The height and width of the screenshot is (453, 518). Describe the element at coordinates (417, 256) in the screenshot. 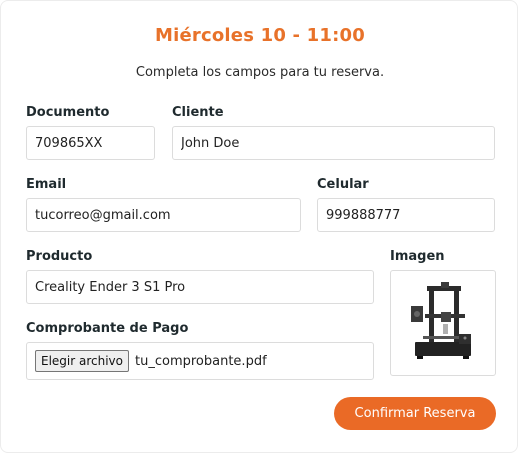

I see `imagen-label: Imagen` at that location.